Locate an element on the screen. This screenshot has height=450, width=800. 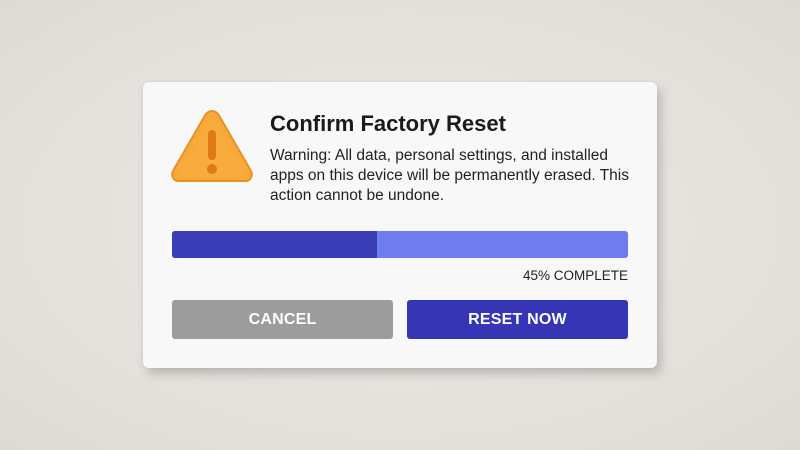
dialog-title: Confirm Factory Reset is located at coordinates (388, 123).